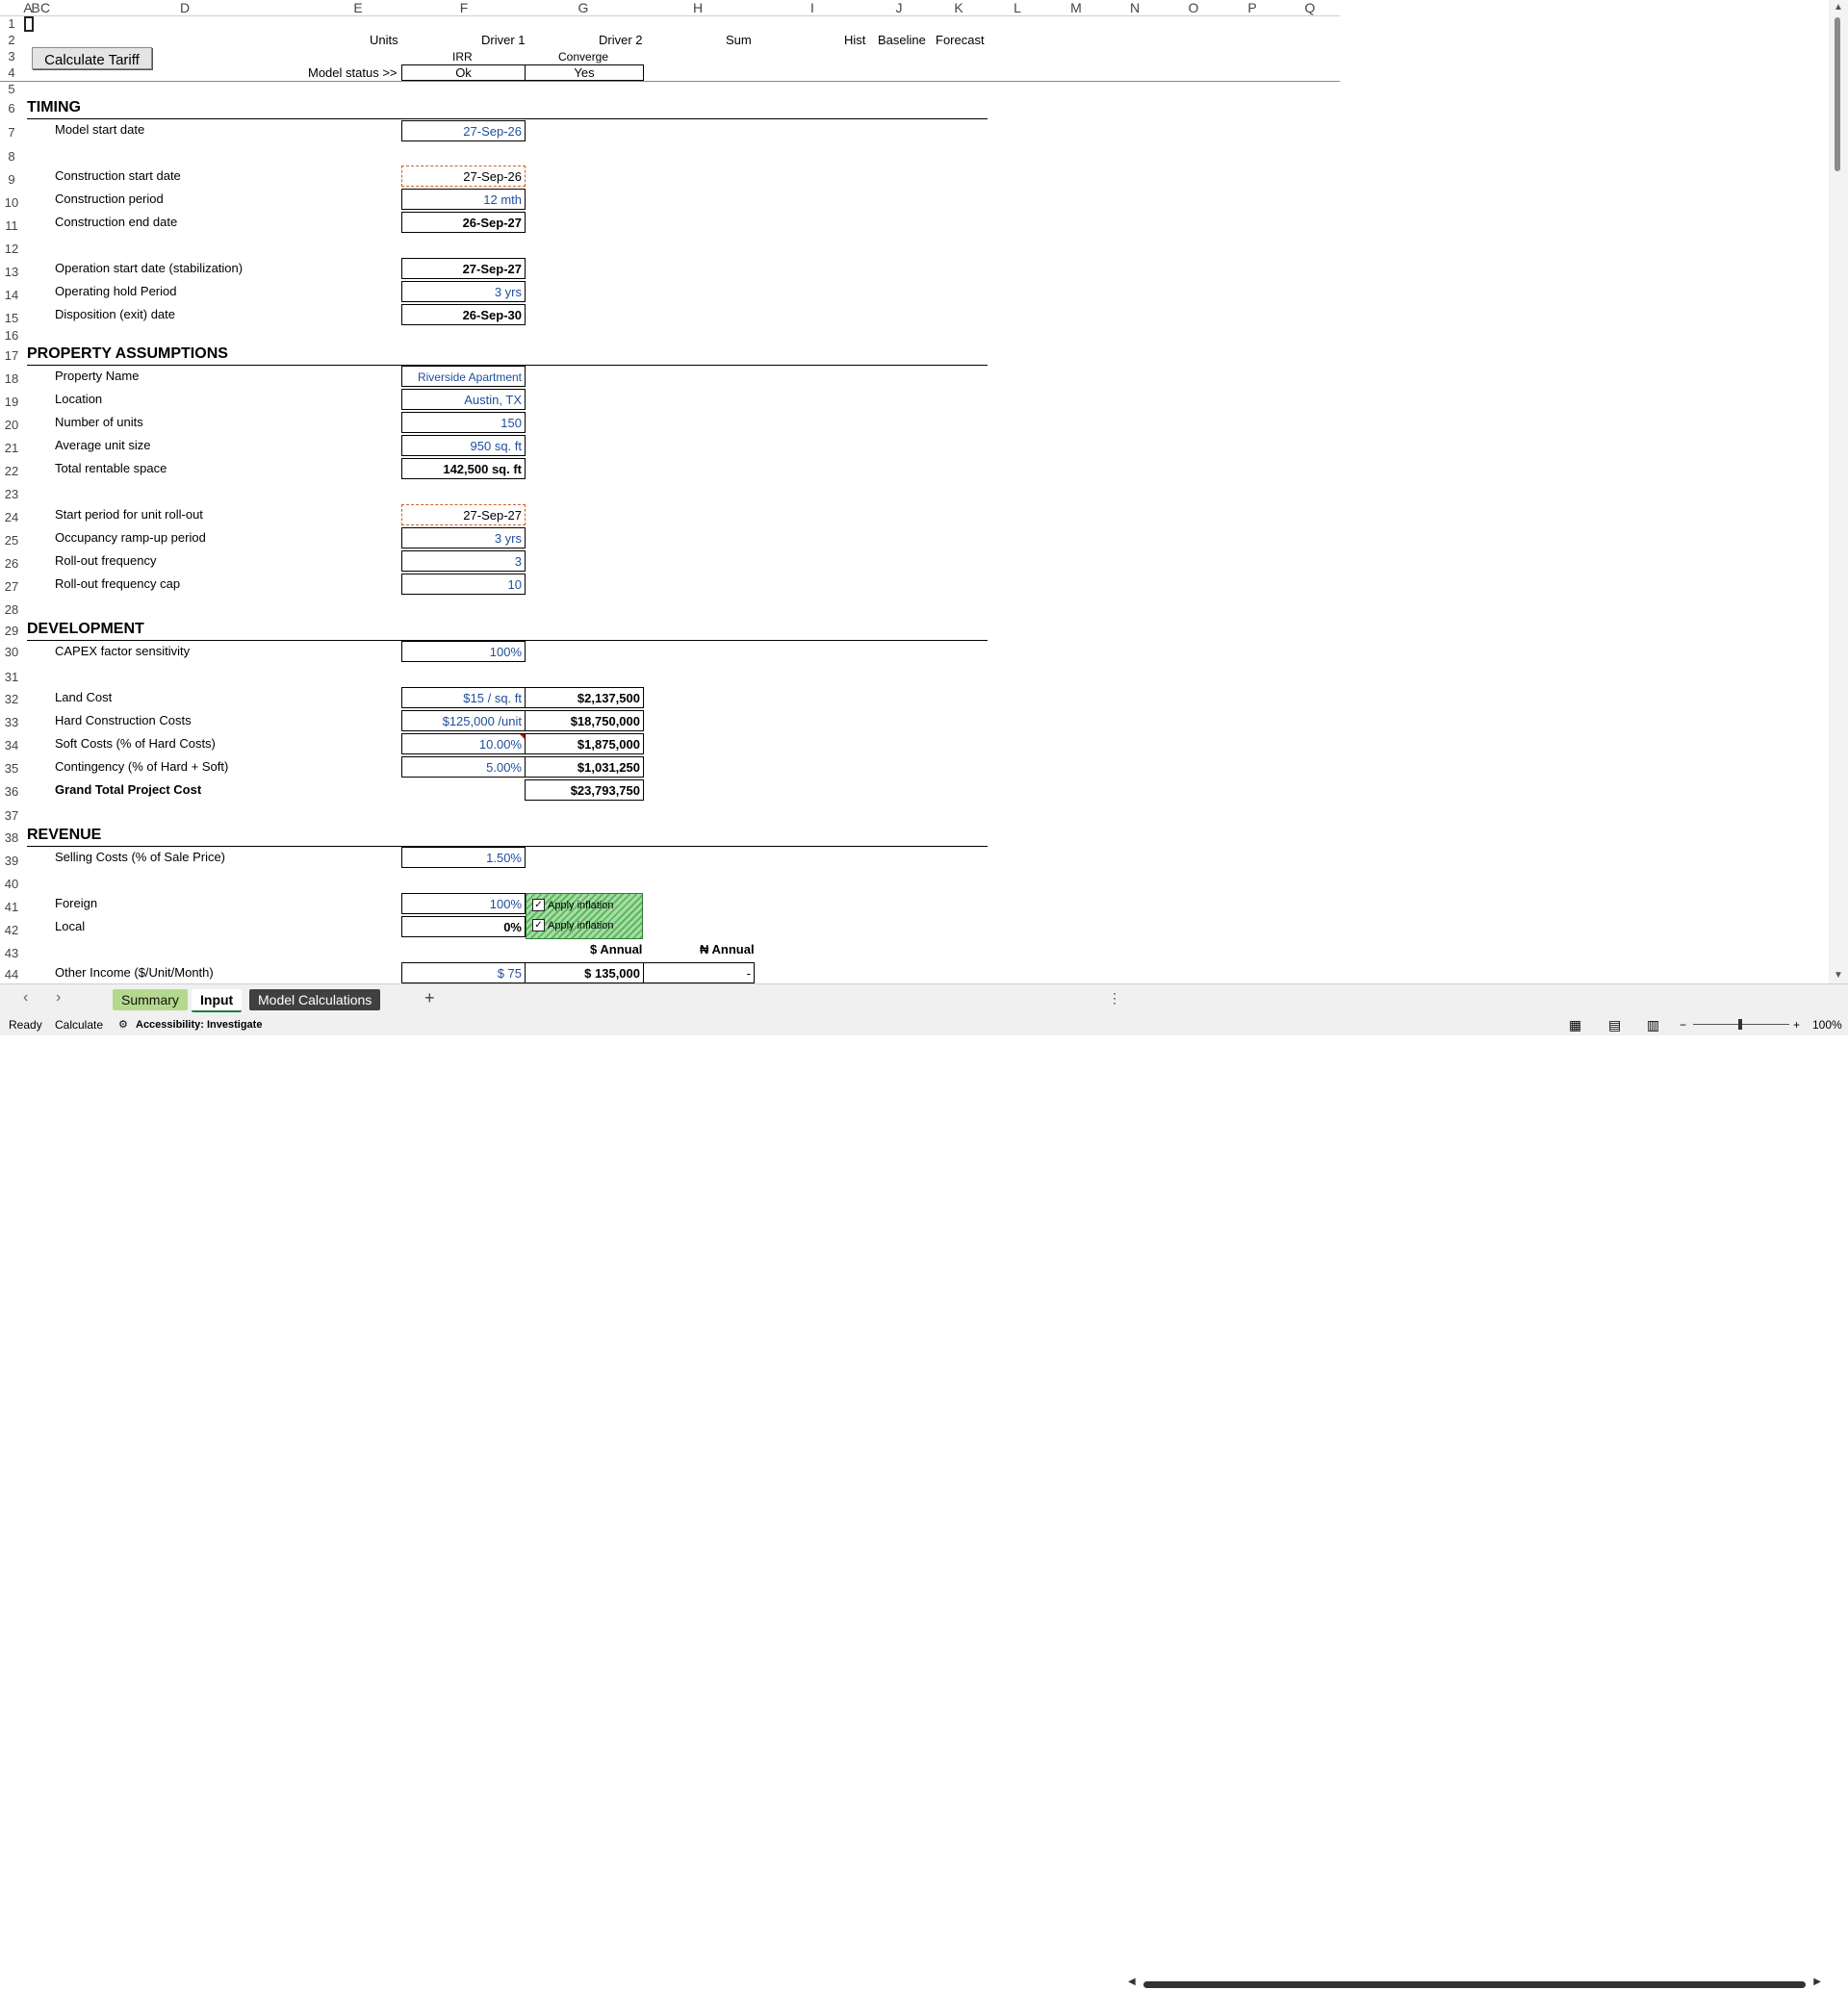 The width and height of the screenshot is (1848, 1990). Describe the element at coordinates (463, 651) in the screenshot. I see `input-capex-sensitivity: 100%` at that location.